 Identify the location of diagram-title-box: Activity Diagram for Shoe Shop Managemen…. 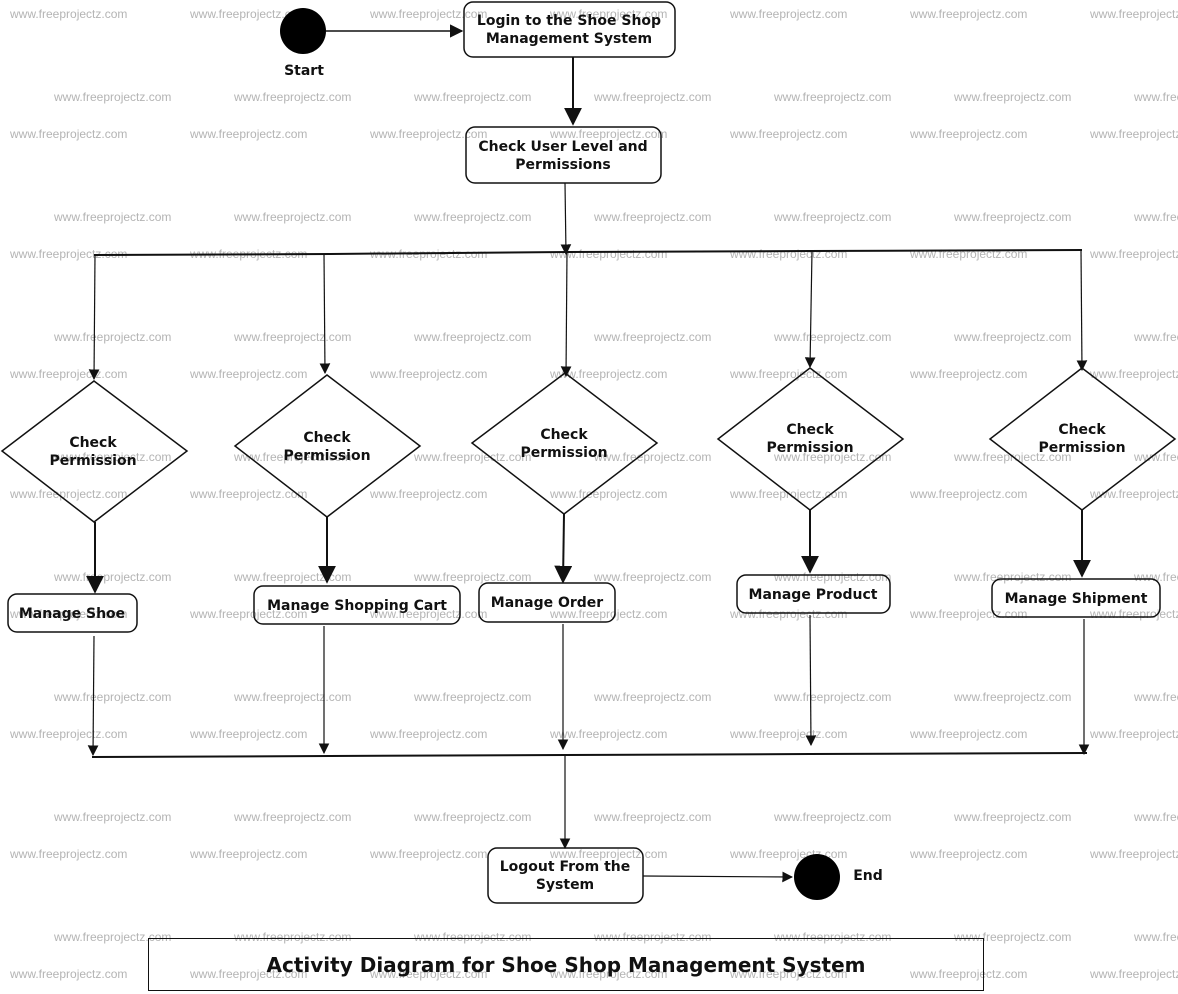
(566, 964).